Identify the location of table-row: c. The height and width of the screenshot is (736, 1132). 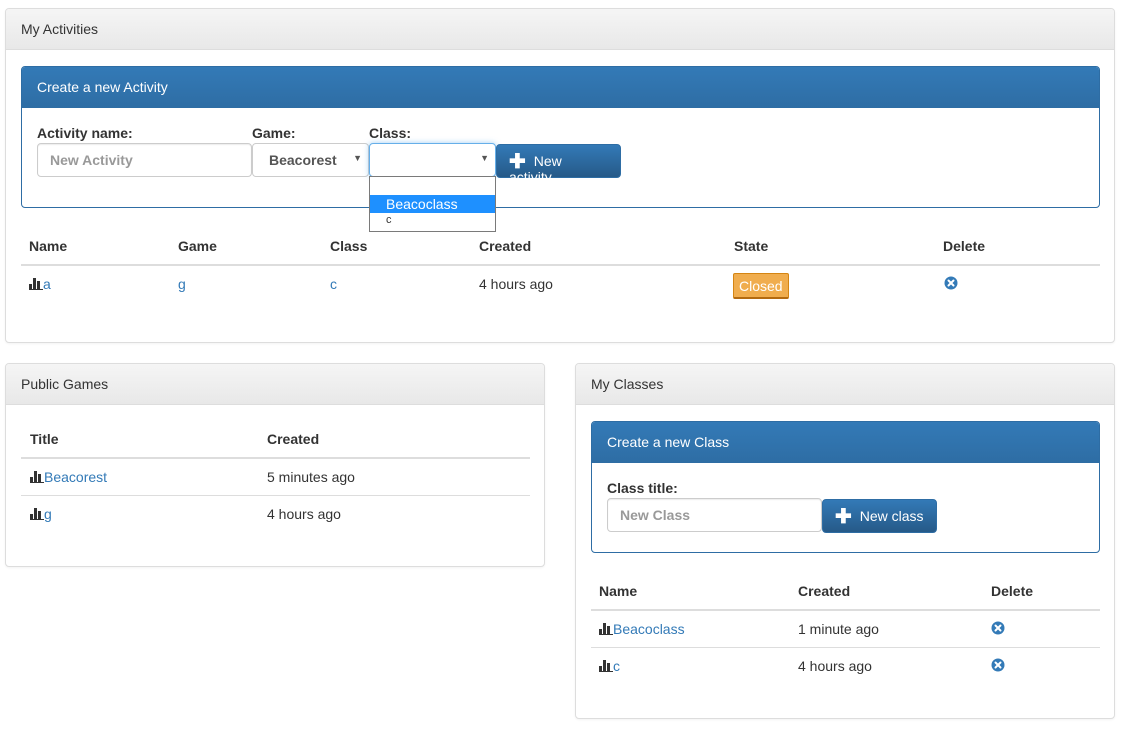
(609, 666).